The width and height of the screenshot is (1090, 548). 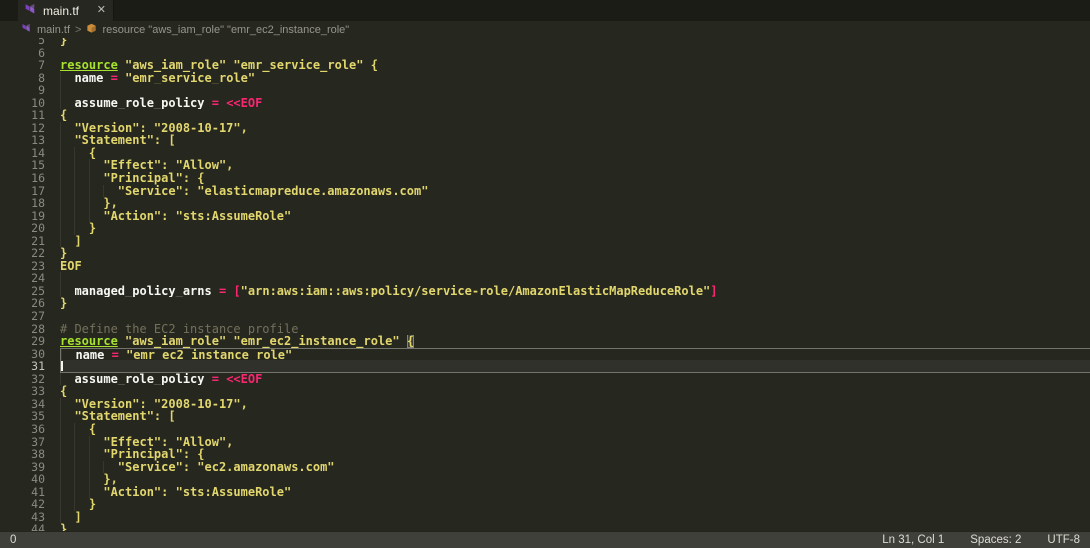 I want to click on code-line: 18 },, so click(x=545, y=203).